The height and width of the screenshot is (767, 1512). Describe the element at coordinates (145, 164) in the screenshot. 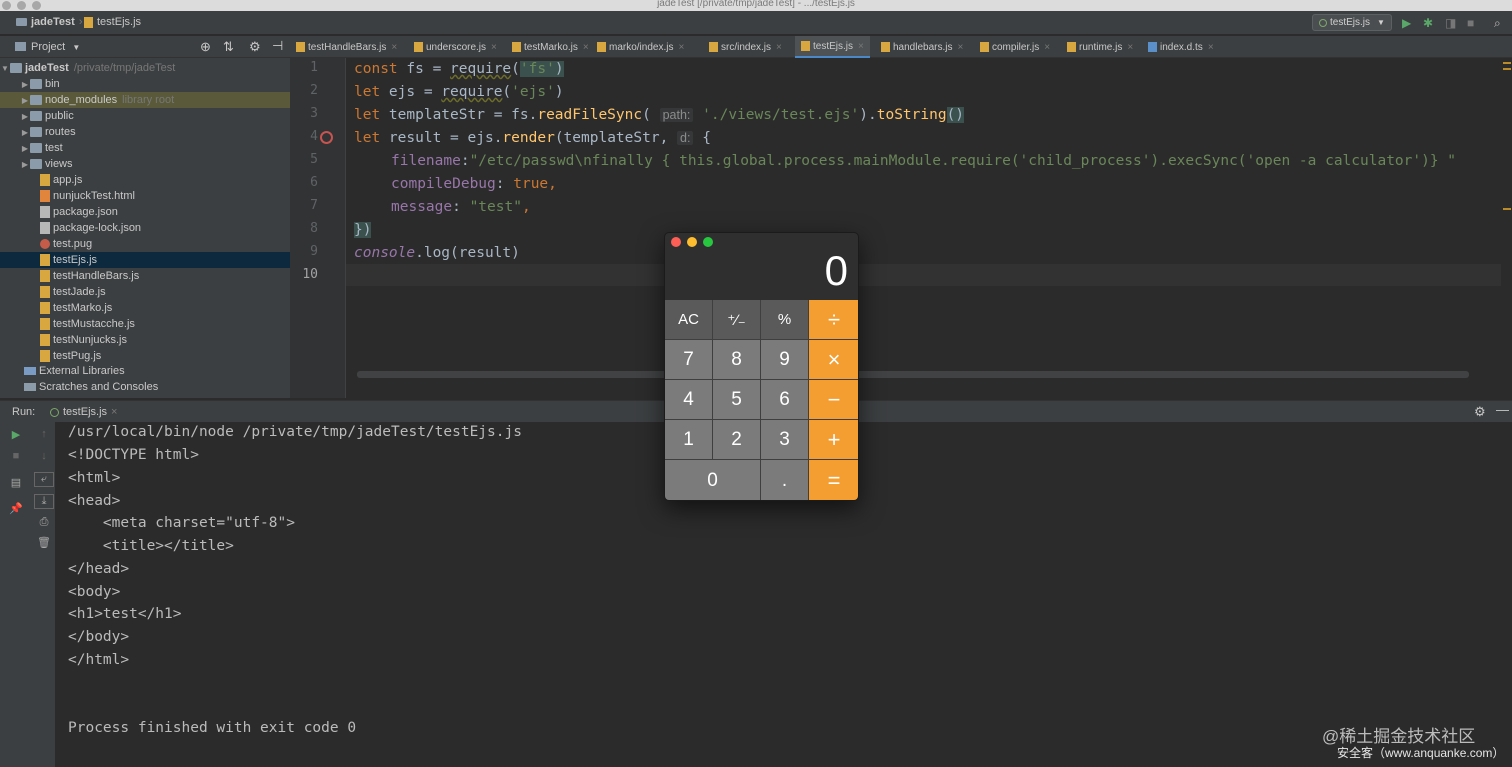

I see `tree-item-views: ▶ views` at that location.